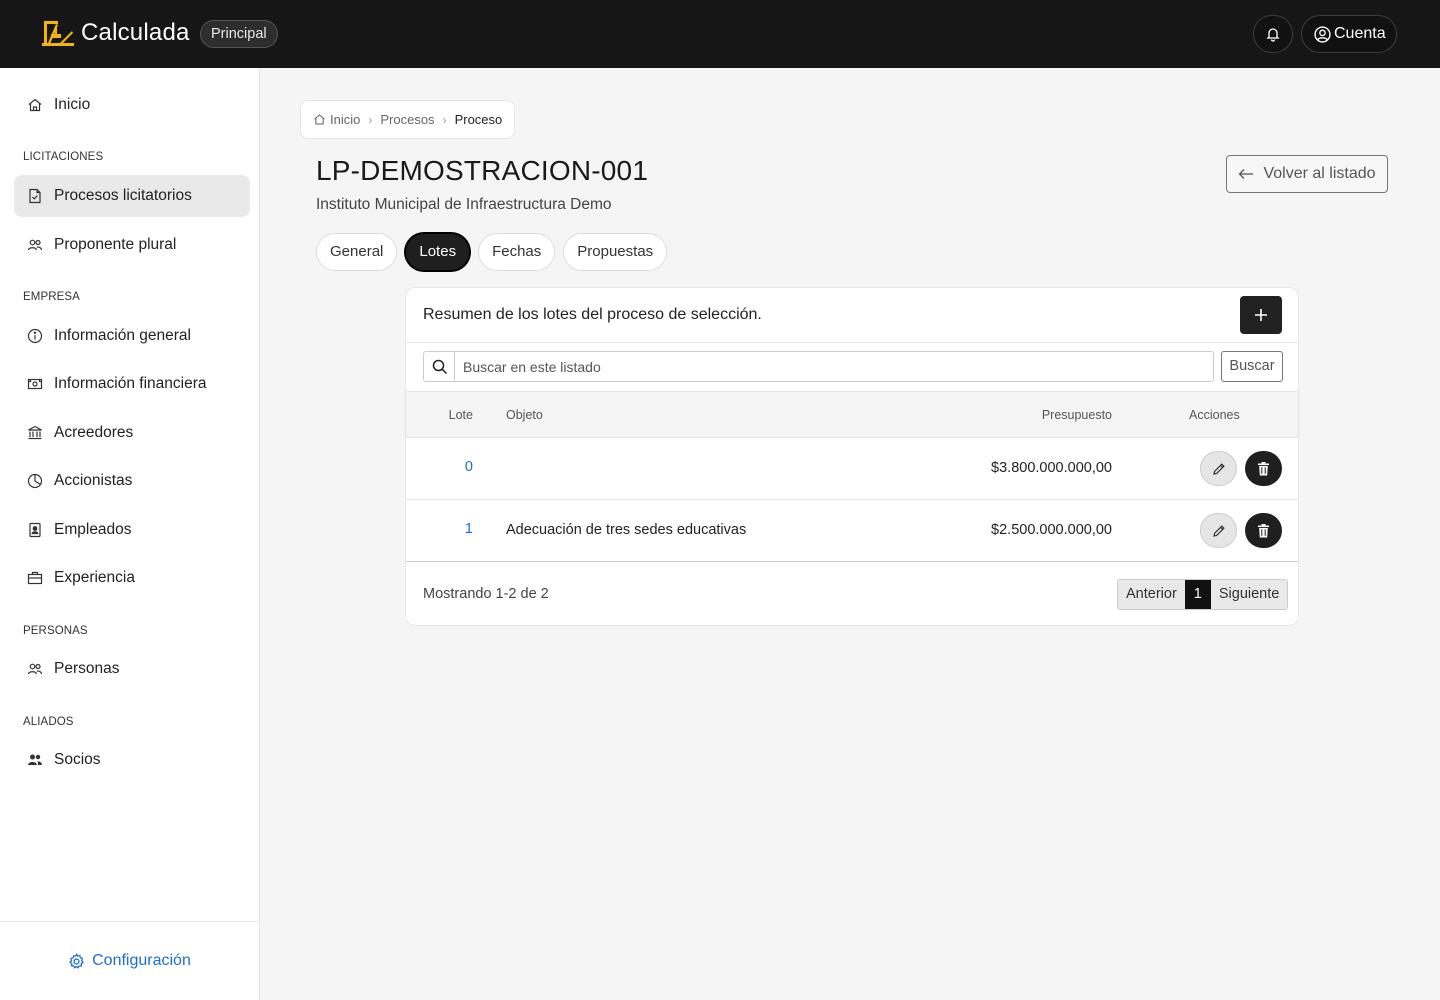 This screenshot has width=1440, height=1000. Describe the element at coordinates (94, 432) in the screenshot. I see `sidebar-item-label: Acreedores` at that location.